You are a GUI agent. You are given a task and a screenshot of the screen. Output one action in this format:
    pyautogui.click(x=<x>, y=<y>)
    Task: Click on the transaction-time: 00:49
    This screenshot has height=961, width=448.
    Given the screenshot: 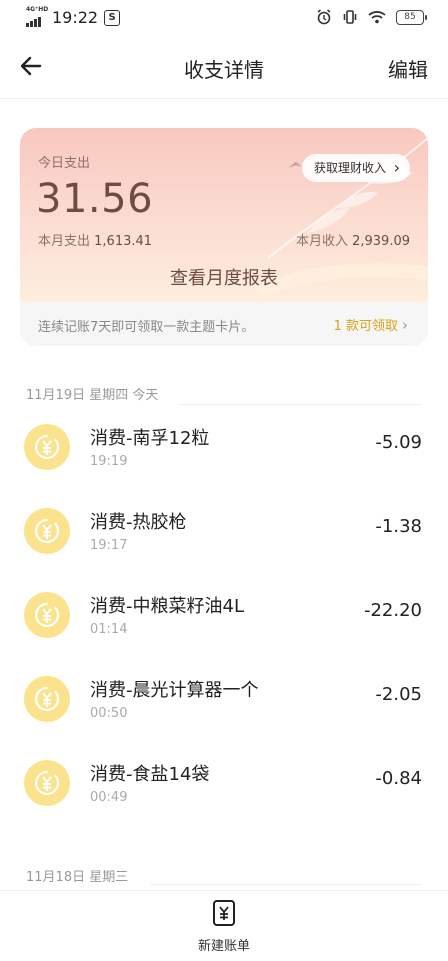 What is the action you would take?
    pyautogui.click(x=109, y=797)
    